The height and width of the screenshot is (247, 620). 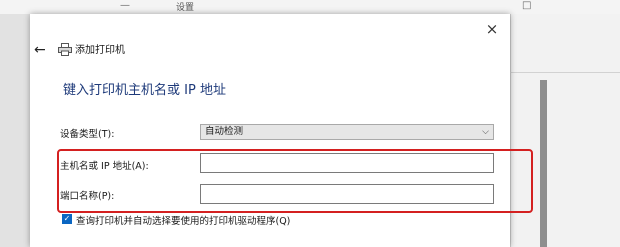 I want to click on background-minimize-icon: —, so click(x=125, y=5).